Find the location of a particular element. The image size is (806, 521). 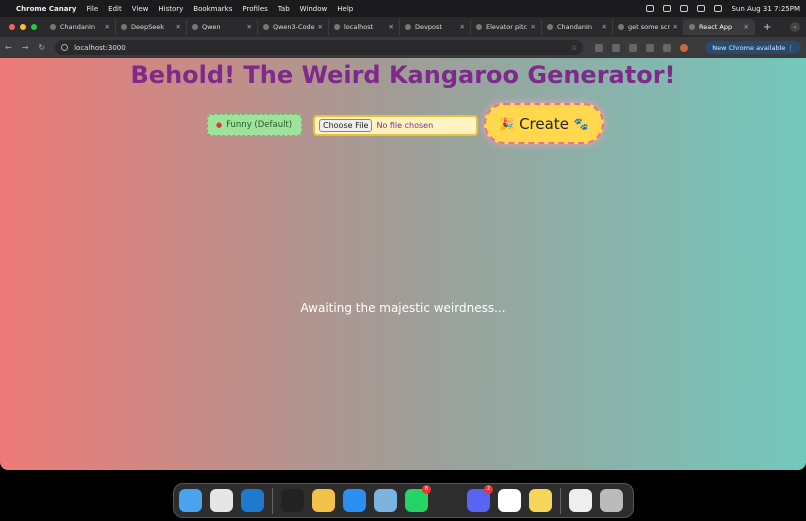

style-select: ● Funny (Default) is located at coordinates (254, 125).